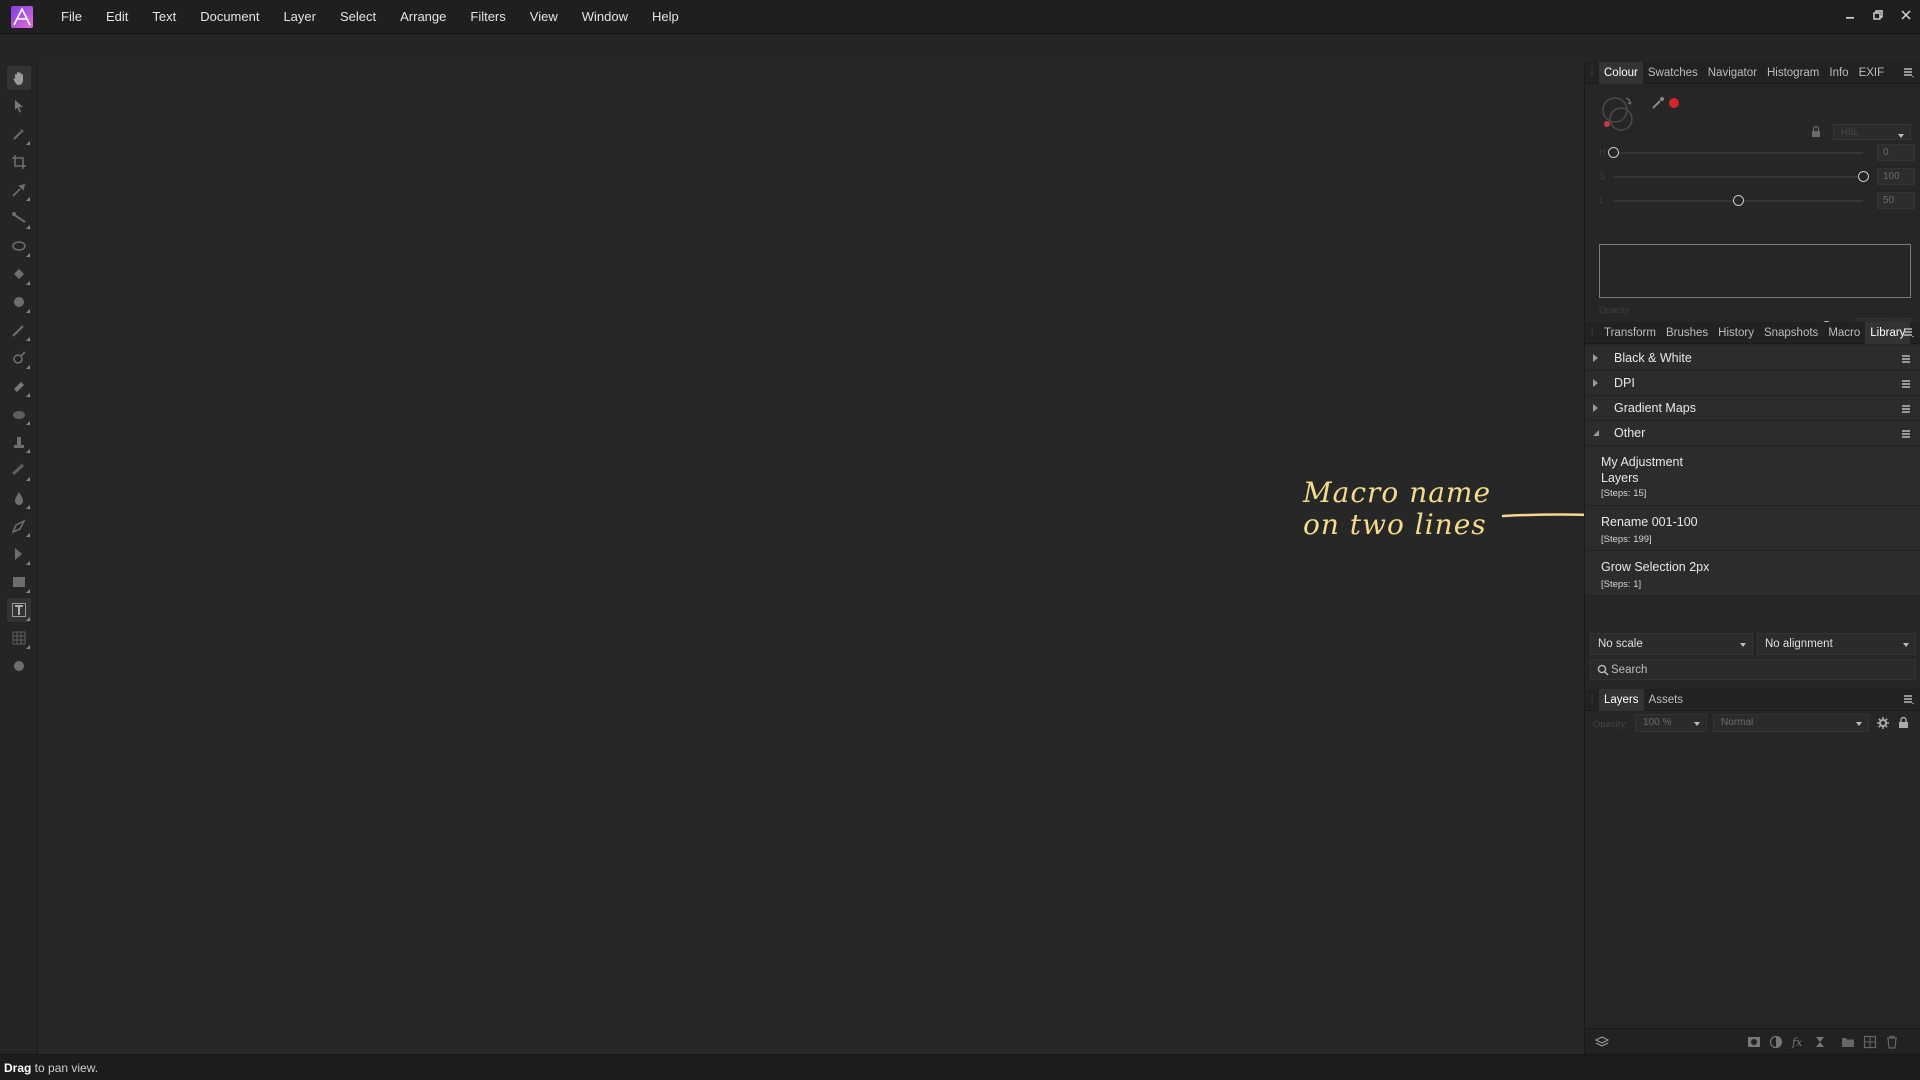  I want to click on tab-snapshots: Snapshots, so click(1791, 333).